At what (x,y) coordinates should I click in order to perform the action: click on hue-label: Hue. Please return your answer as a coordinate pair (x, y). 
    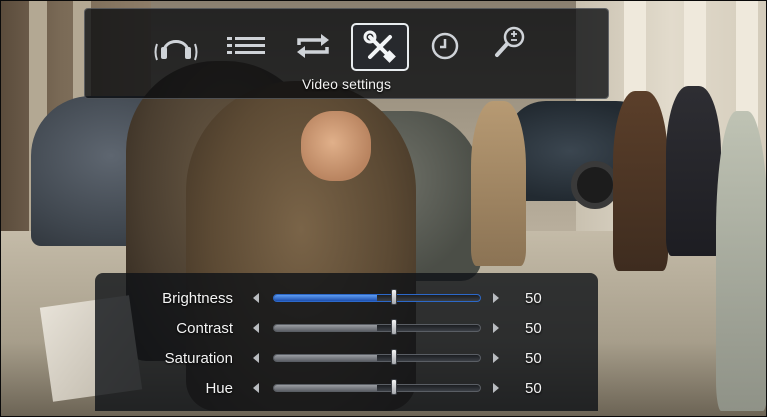
    Looking at the image, I should click on (219, 388).